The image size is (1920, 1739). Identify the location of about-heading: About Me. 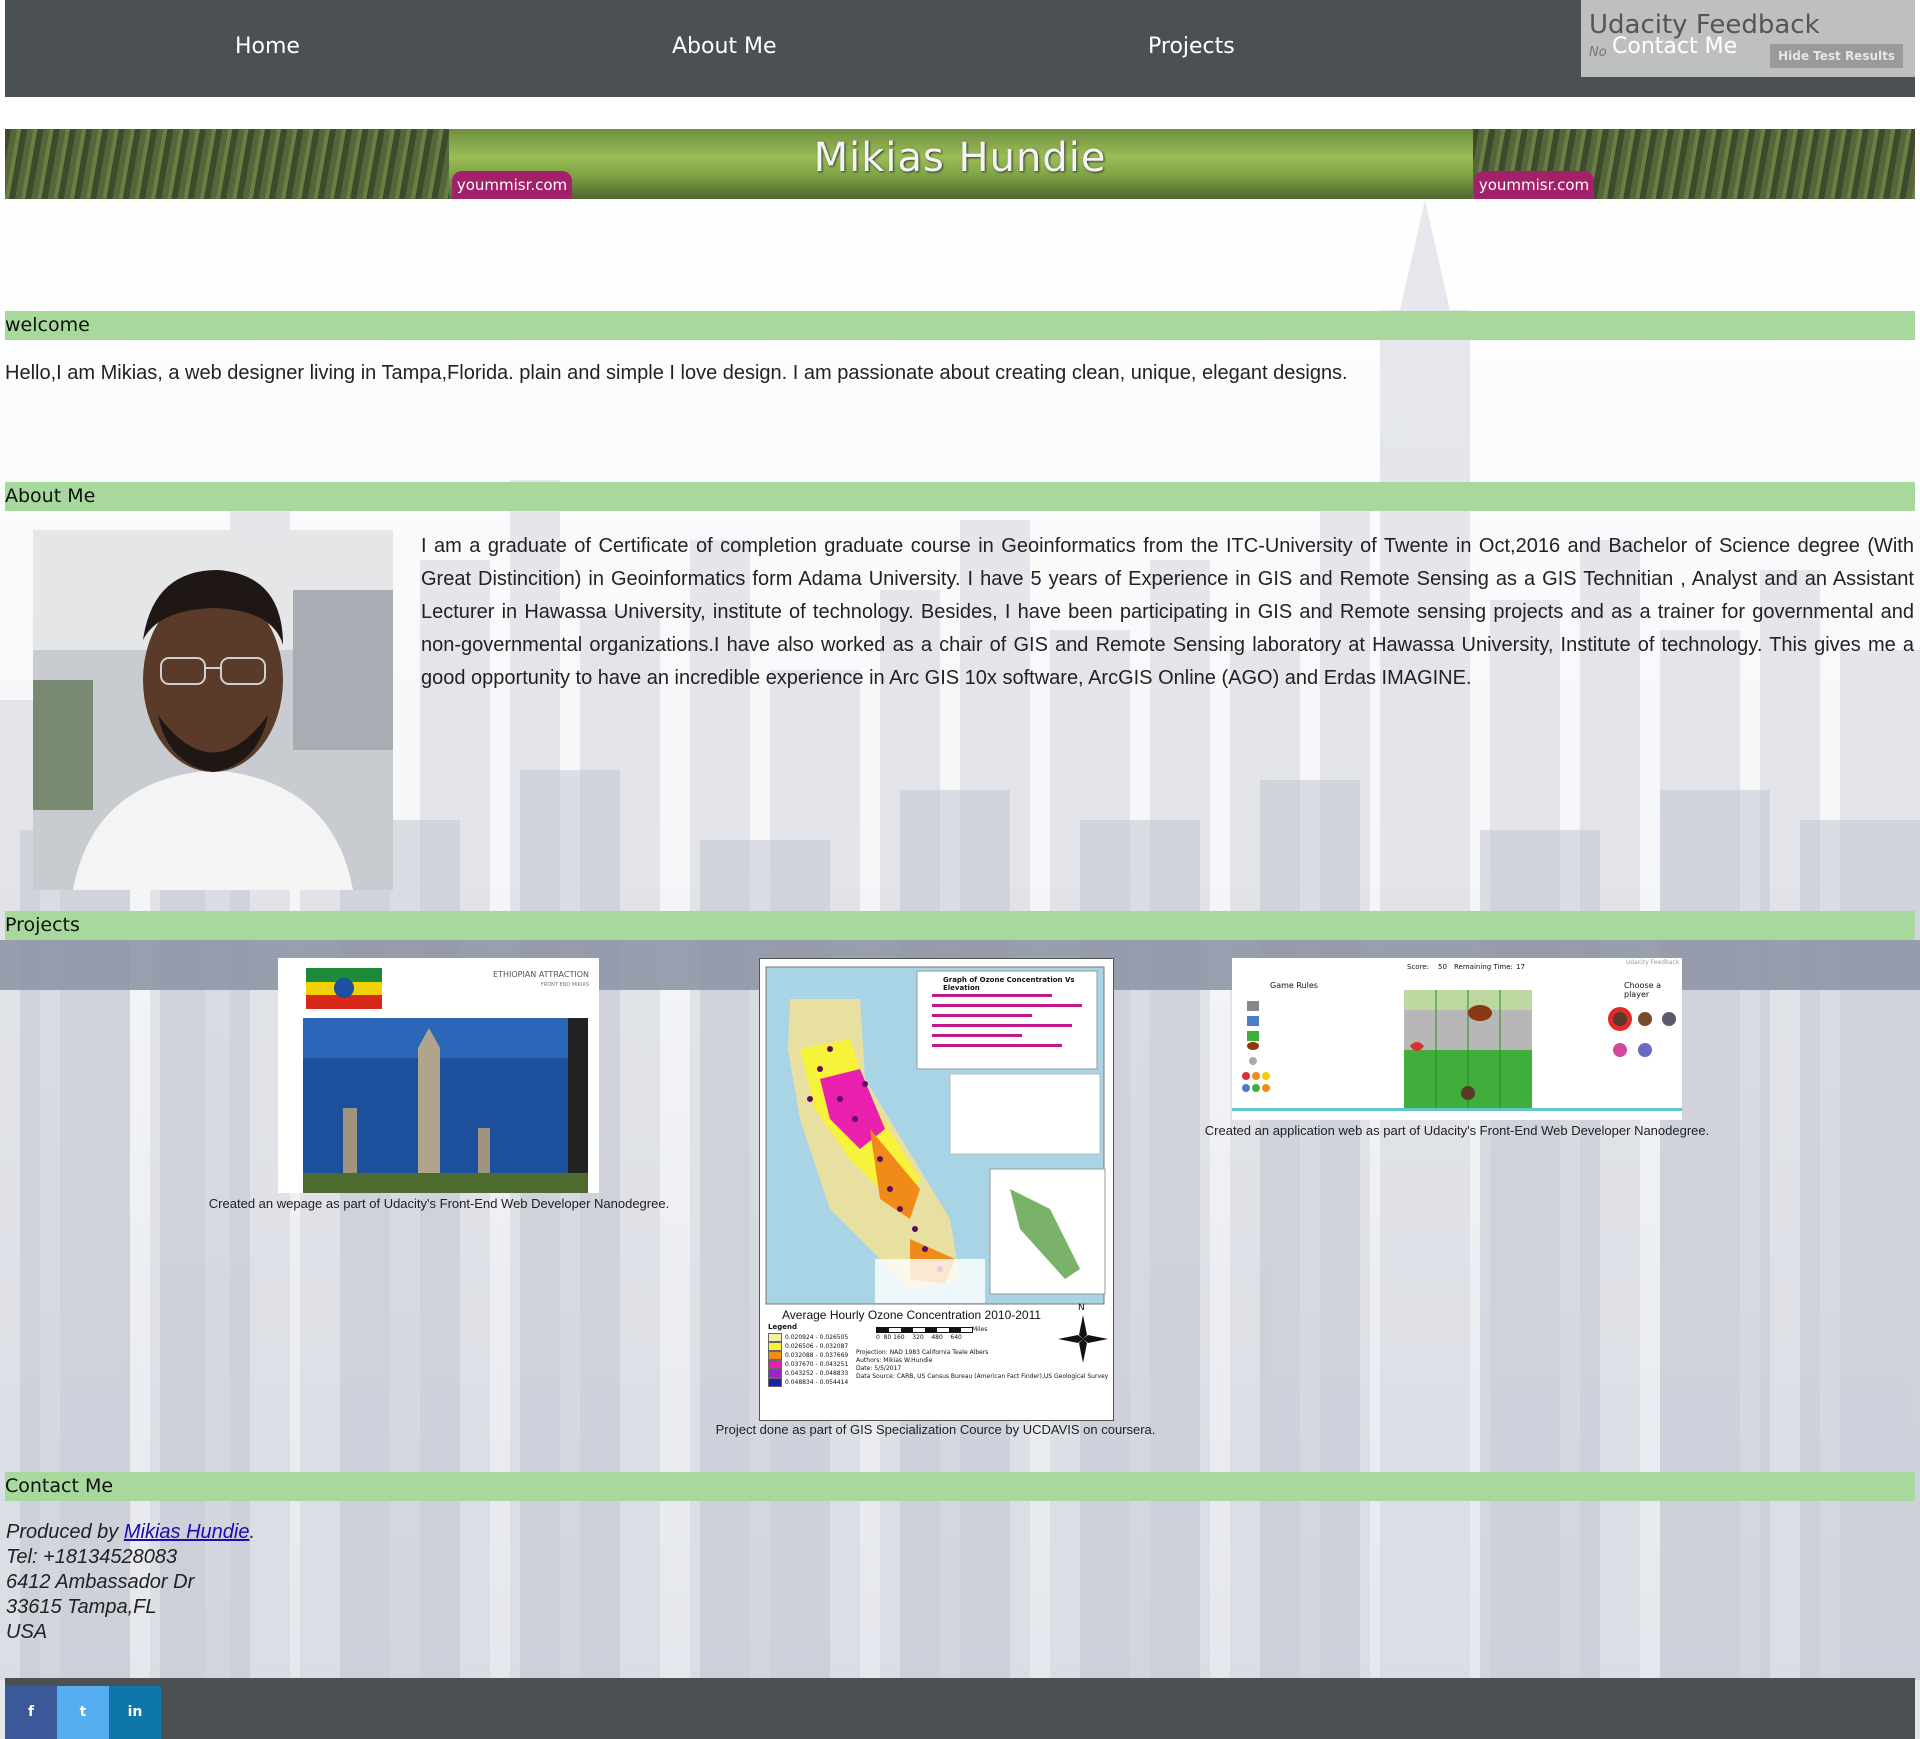
(50, 496).